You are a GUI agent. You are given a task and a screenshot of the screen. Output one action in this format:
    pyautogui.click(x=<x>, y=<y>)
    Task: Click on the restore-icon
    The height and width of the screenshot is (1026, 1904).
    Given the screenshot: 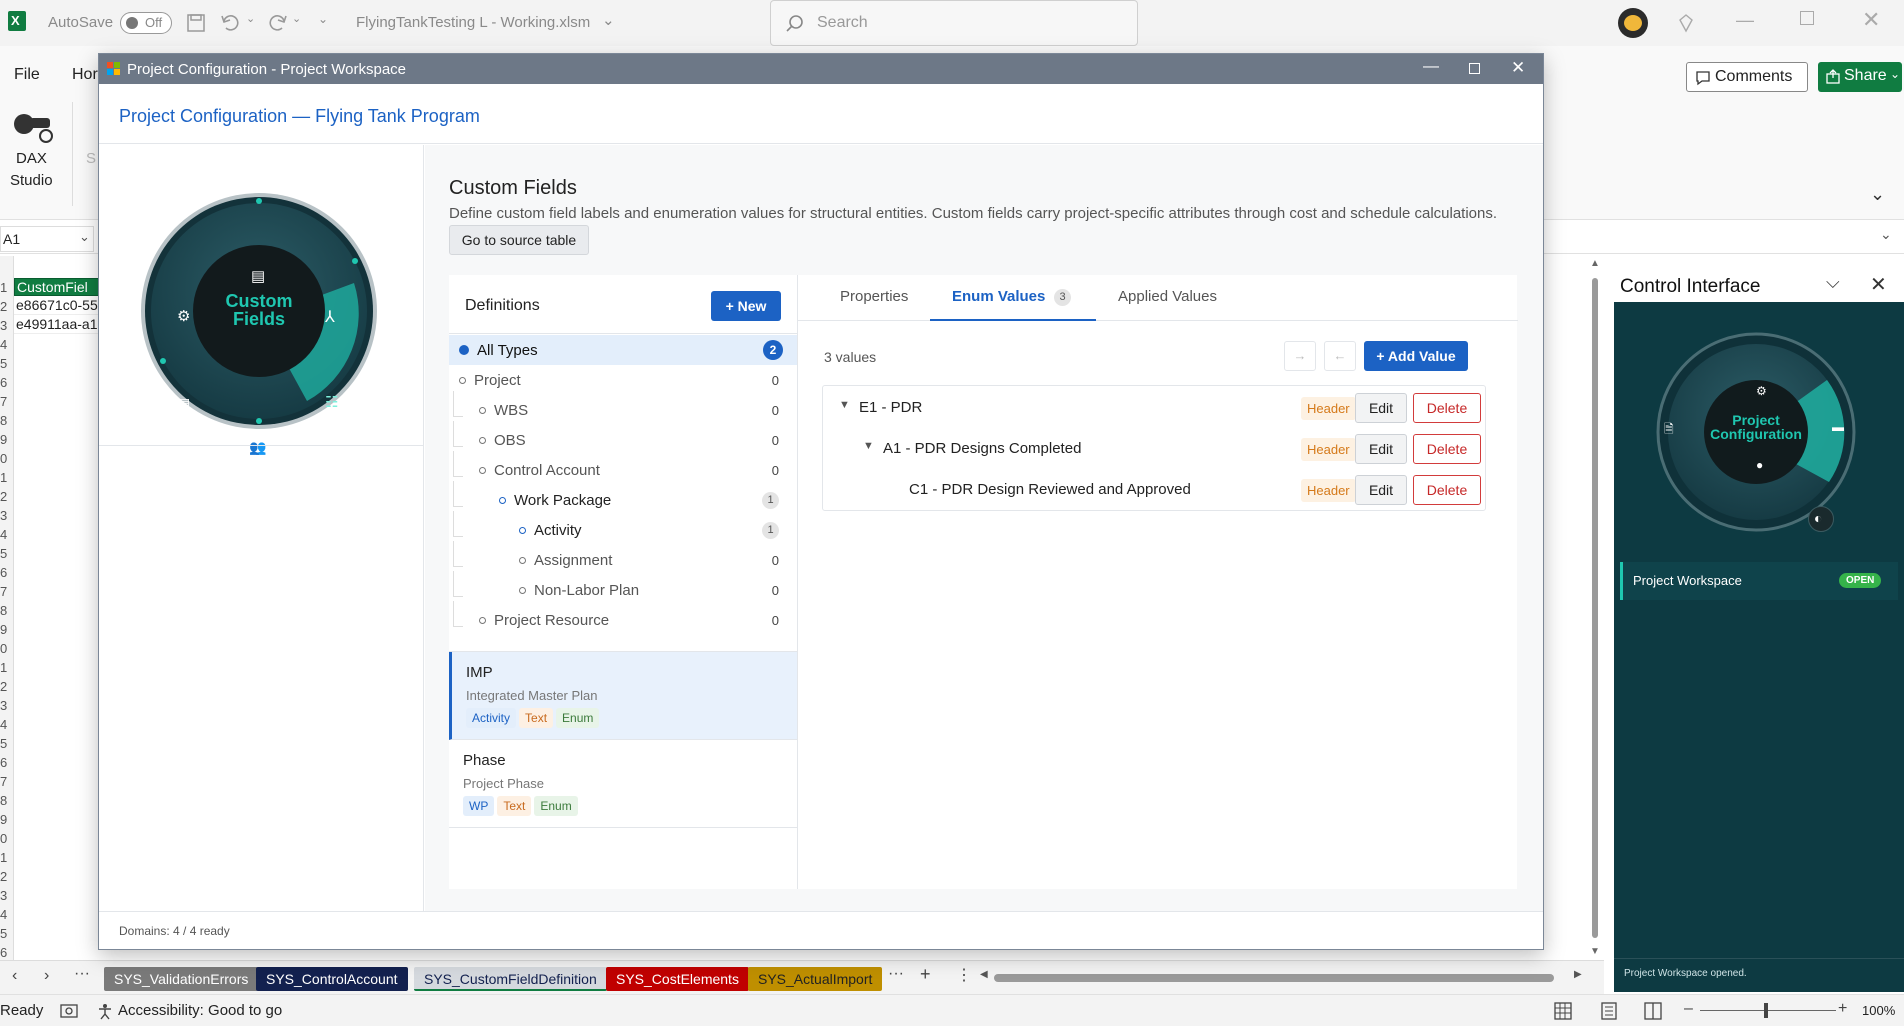 What is the action you would take?
    pyautogui.click(x=1807, y=18)
    